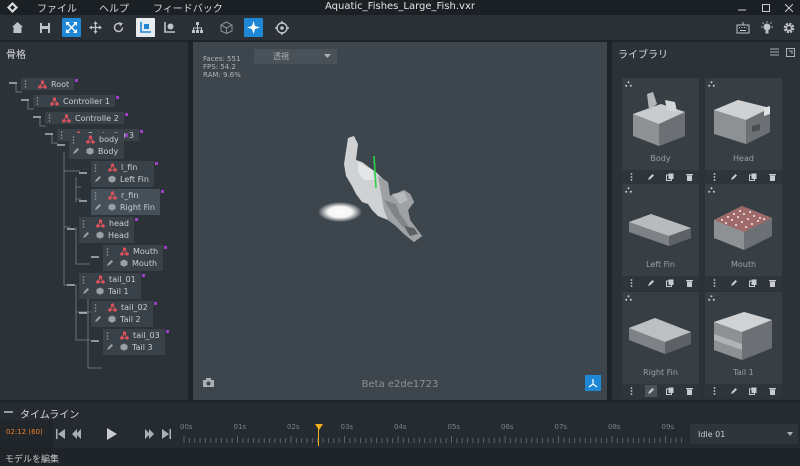  Describe the element at coordinates (712, 434) in the screenshot. I see `animation-select-value: Idle 01` at that location.